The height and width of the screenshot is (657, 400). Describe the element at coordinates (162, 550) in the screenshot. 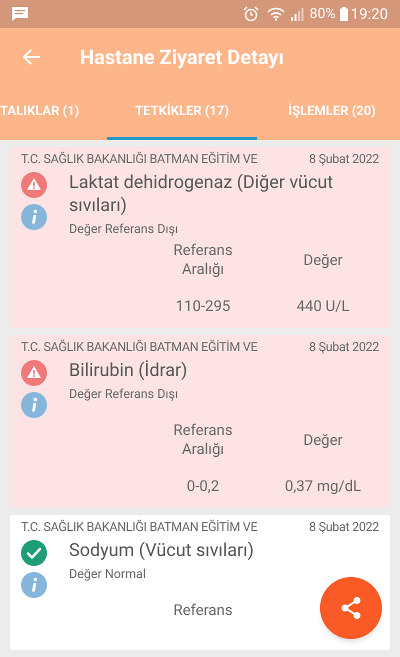

I see `test-name: Sodyum (Vücut sıvıları)` at that location.